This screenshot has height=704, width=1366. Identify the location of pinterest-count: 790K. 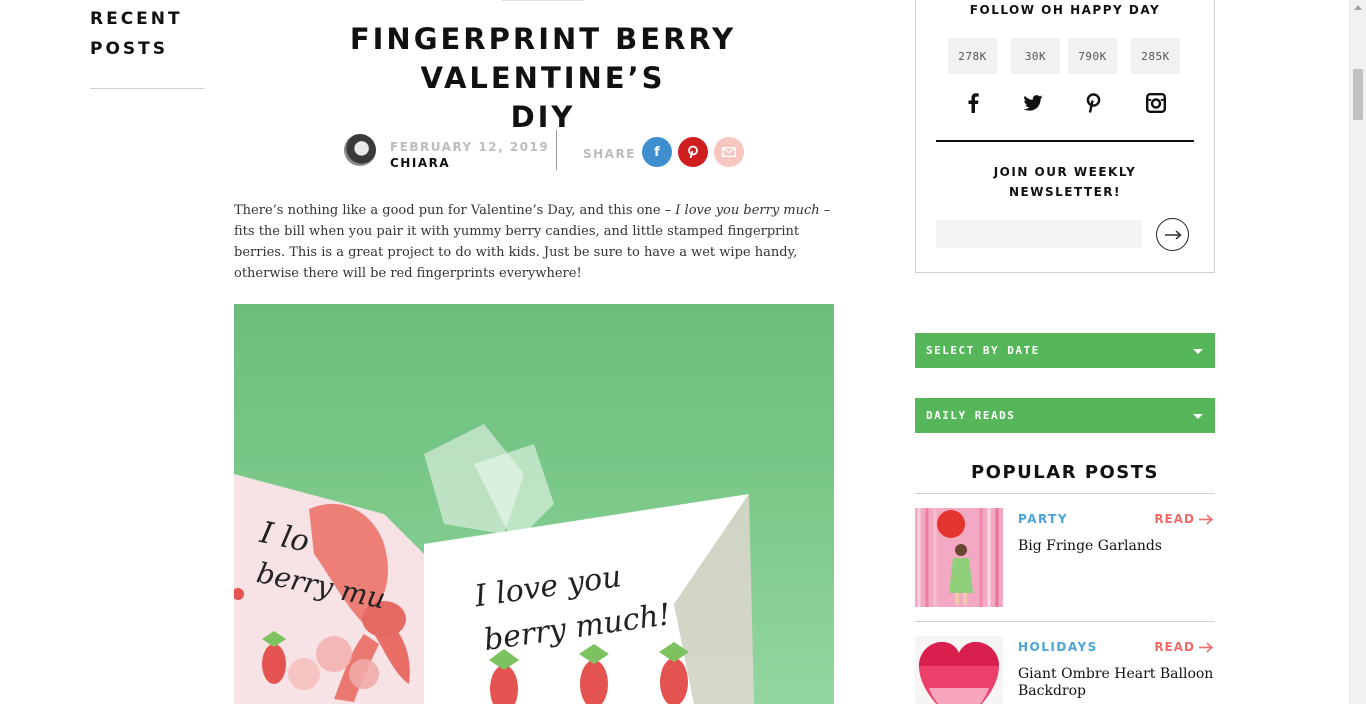
(1092, 56).